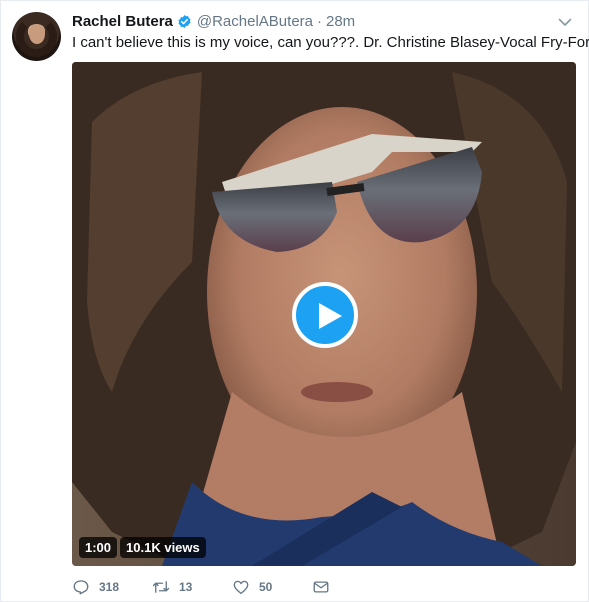  Describe the element at coordinates (565, 22) in the screenshot. I see `chevron-down-icon` at that location.